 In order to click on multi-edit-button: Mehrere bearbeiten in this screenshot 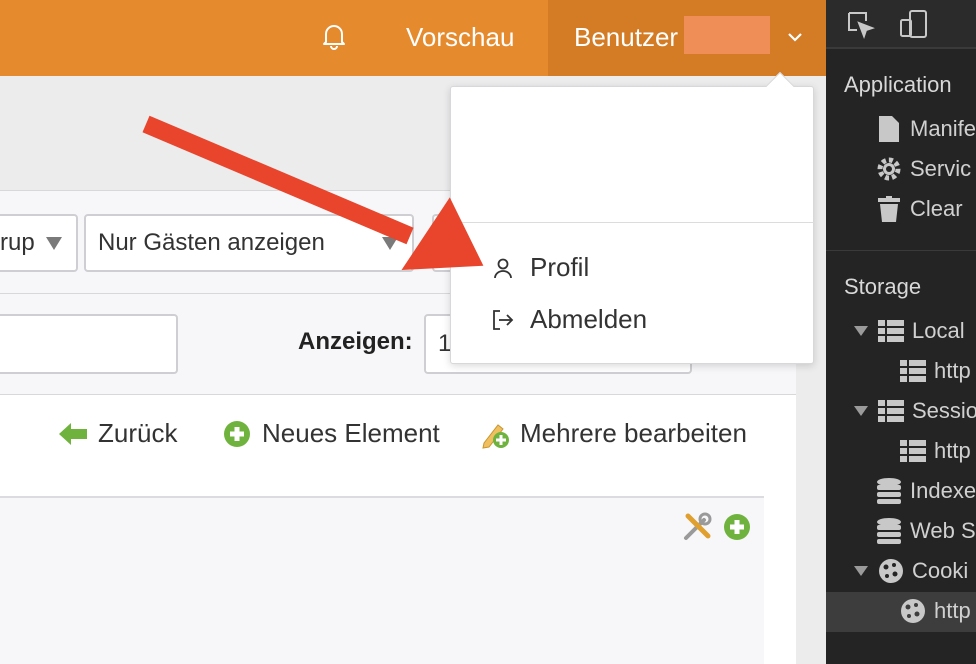, I will do `click(613, 433)`.